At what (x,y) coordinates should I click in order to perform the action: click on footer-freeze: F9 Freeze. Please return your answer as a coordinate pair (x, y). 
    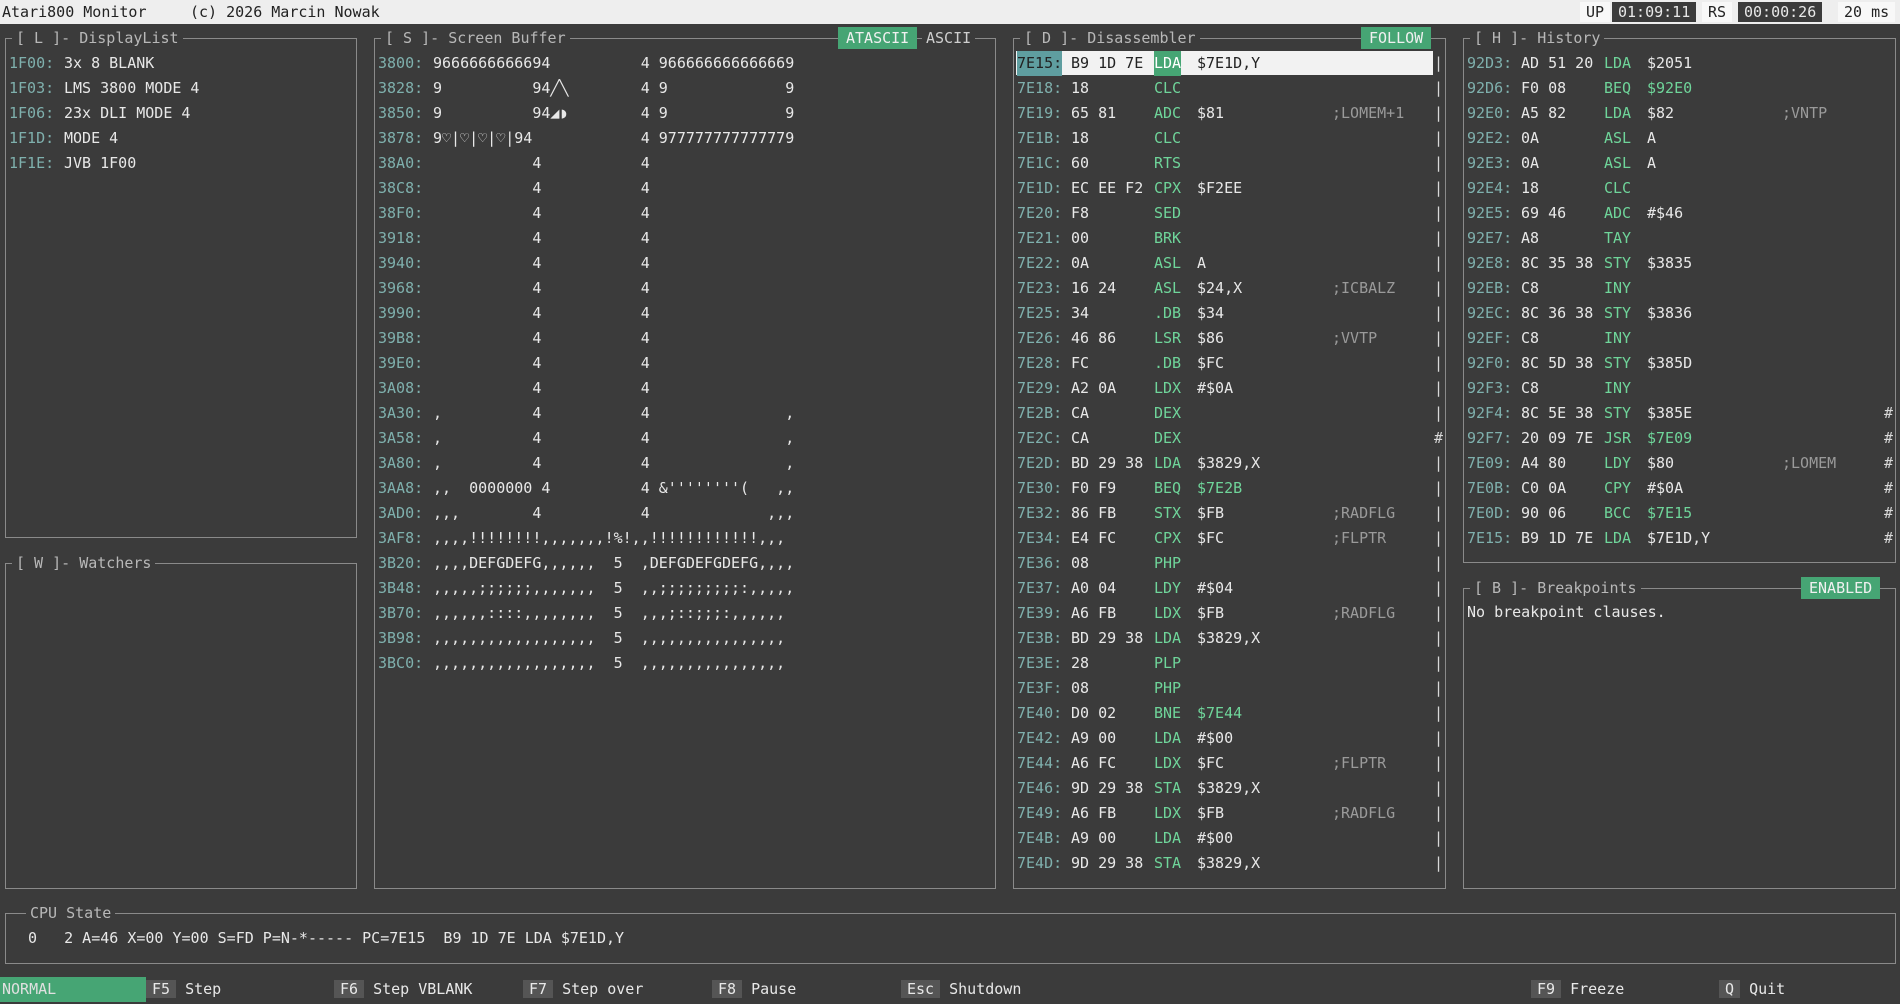
    Looking at the image, I should click on (1577, 989).